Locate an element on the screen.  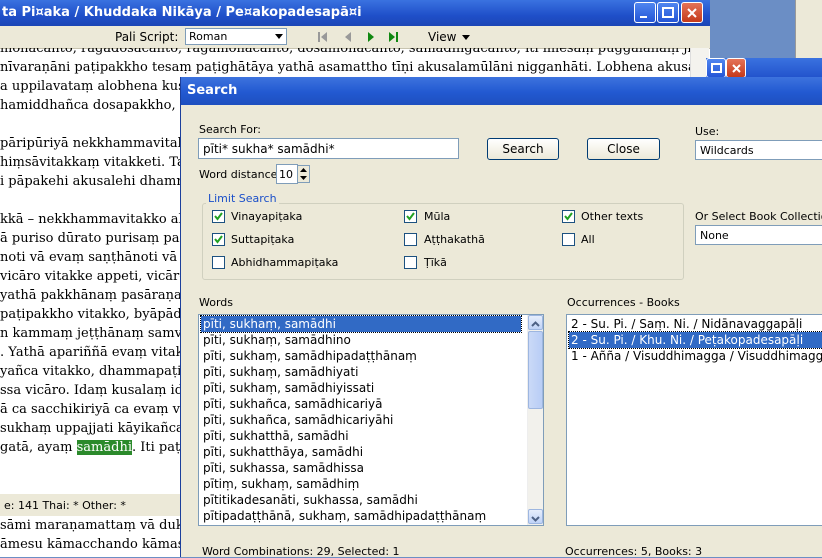
word-list-item: pīti, sukhatthā, samādhi is located at coordinates (361, 436).